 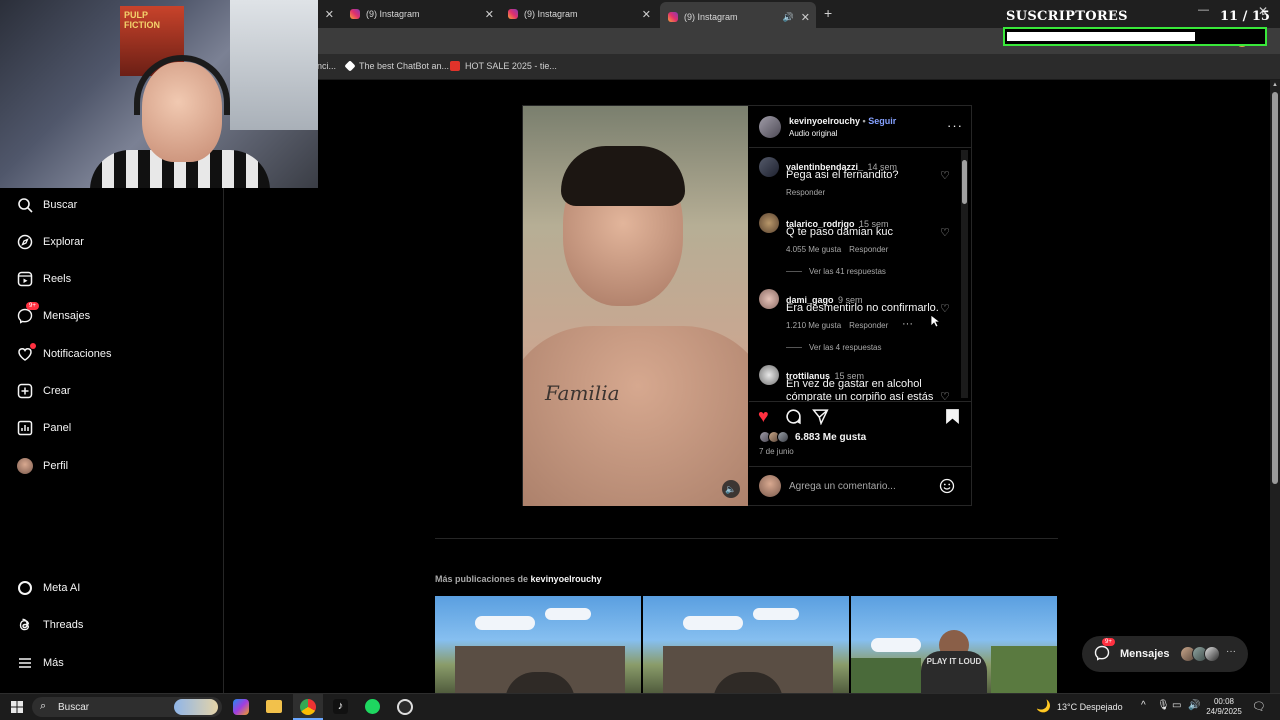 What do you see at coordinates (1224, 711) in the screenshot?
I see `clock-date: 24/9/2025` at bounding box center [1224, 711].